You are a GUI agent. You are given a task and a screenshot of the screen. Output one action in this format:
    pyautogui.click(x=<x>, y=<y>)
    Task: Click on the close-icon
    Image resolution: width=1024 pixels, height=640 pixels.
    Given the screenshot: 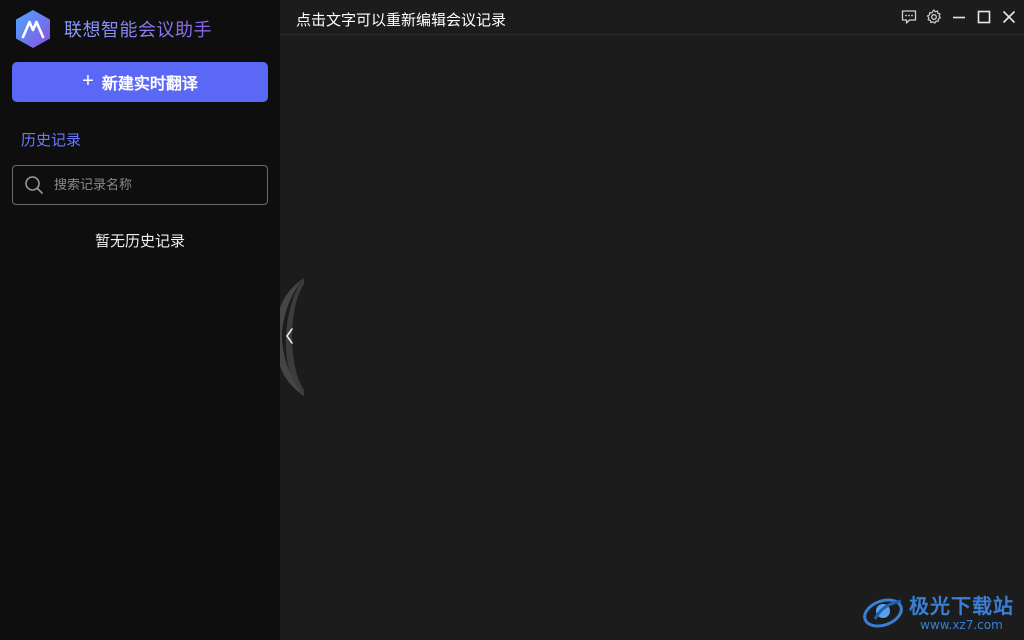 What is the action you would take?
    pyautogui.click(x=1008, y=16)
    